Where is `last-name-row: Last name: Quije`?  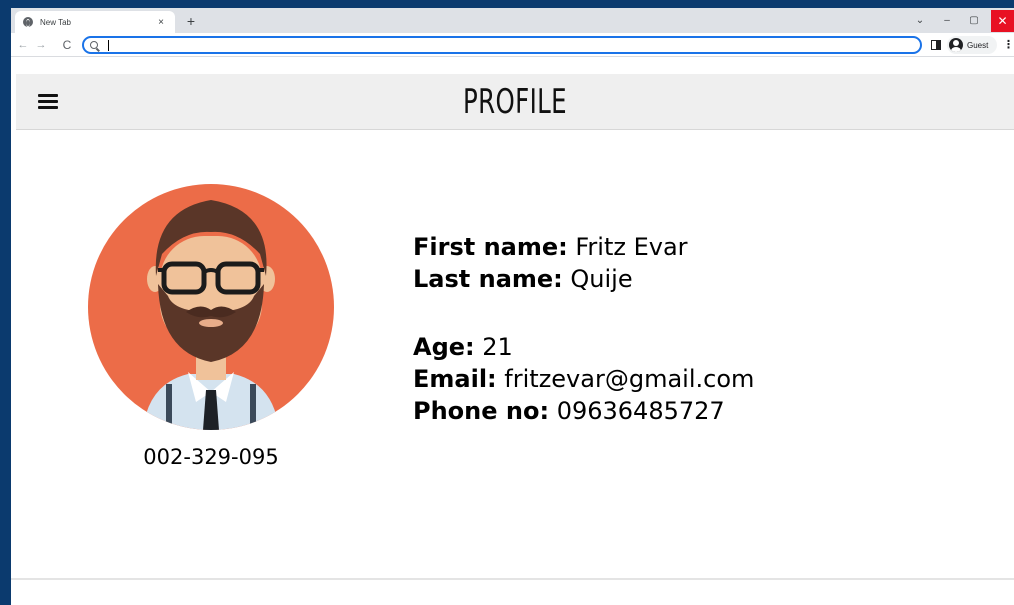
last-name-row: Last name: Quije is located at coordinates (583, 279).